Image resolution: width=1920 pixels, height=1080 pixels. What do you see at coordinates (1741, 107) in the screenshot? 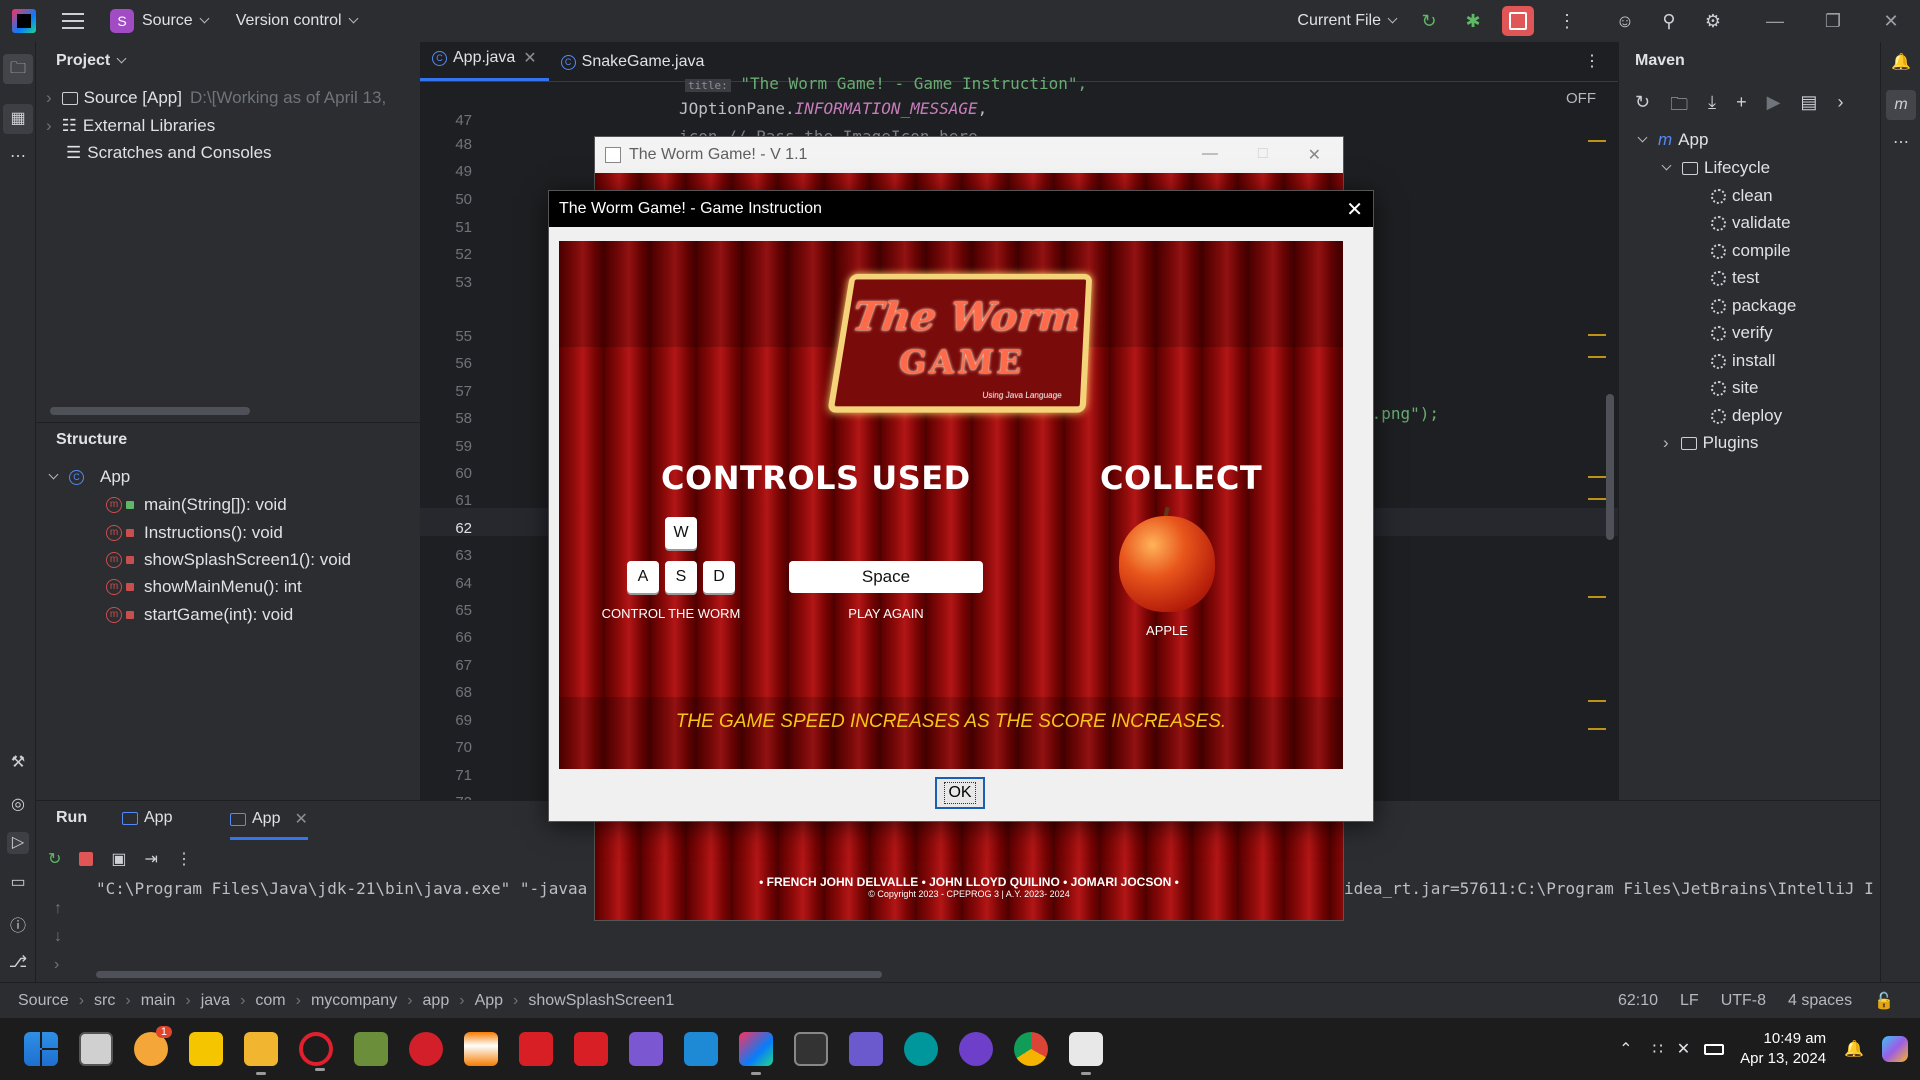
I see `add-icon: +` at bounding box center [1741, 107].